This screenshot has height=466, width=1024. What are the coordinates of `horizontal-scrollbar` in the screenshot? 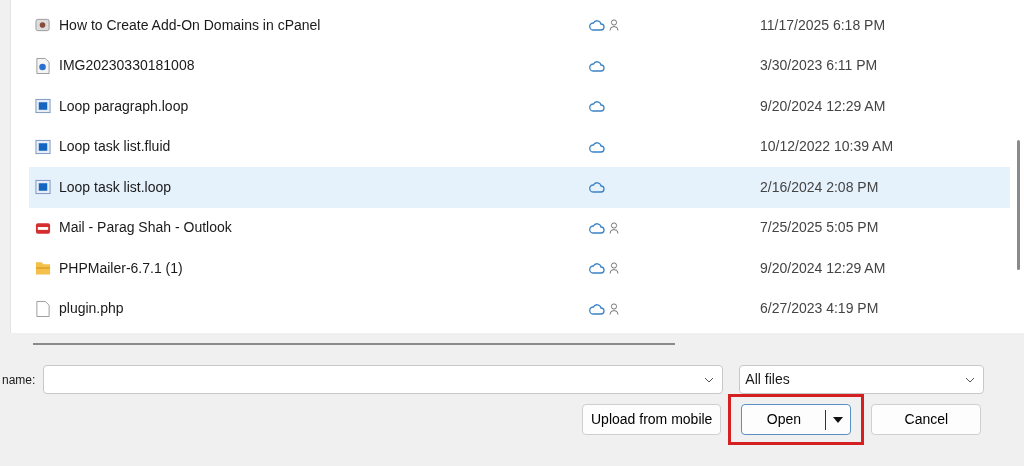 It's located at (354, 344).